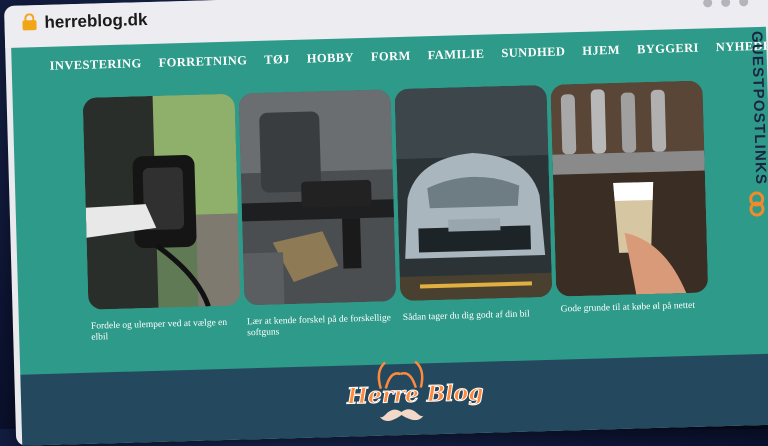  Describe the element at coordinates (479, 316) in the screenshot. I see `article-title-bil: Sådan tager du dig godt af din bil` at that location.